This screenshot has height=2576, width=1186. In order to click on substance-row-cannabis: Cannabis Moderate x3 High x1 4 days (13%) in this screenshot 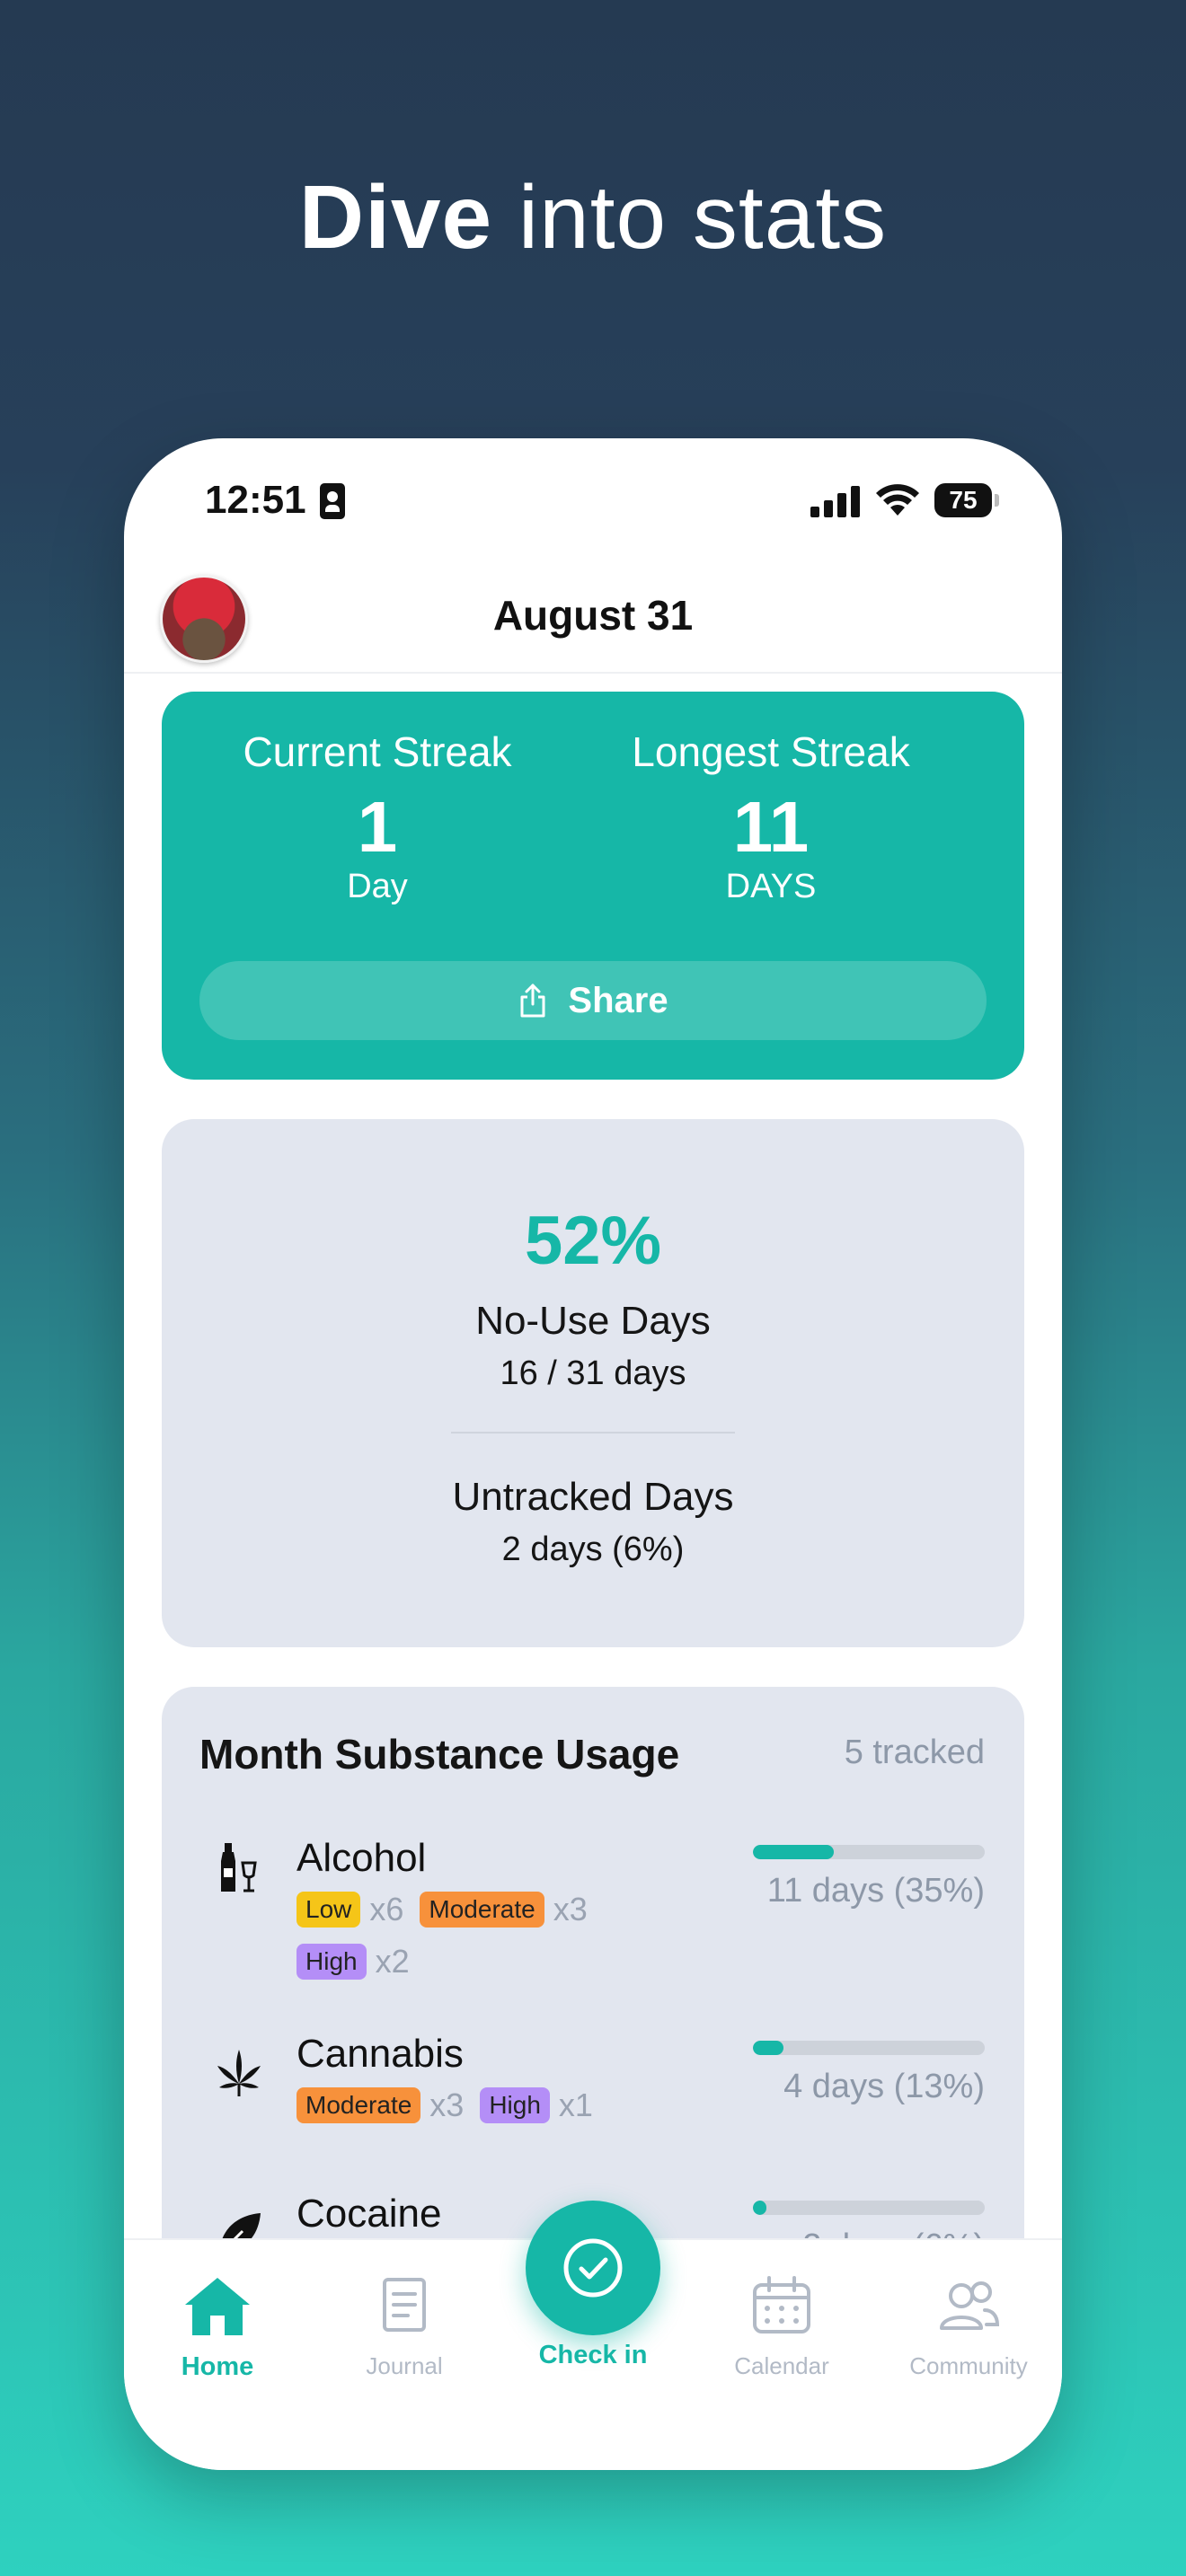, I will do `click(593, 2094)`.